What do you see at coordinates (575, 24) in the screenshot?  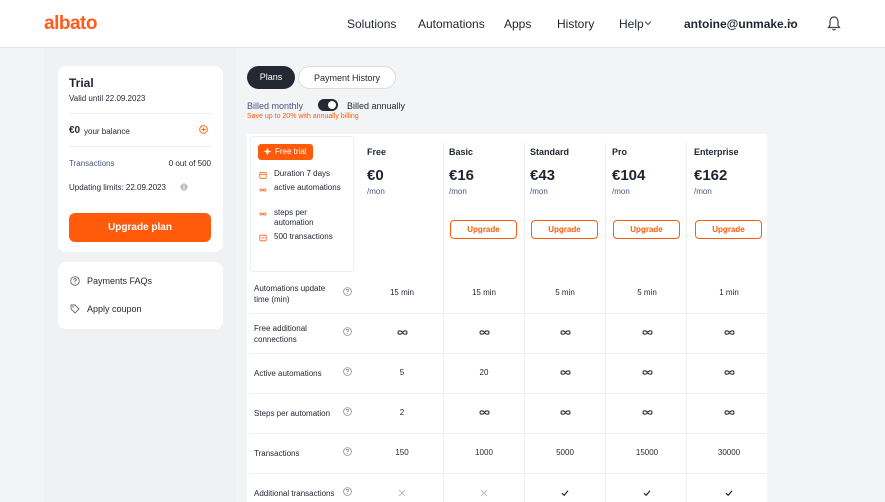 I see `nav-history: History` at bounding box center [575, 24].